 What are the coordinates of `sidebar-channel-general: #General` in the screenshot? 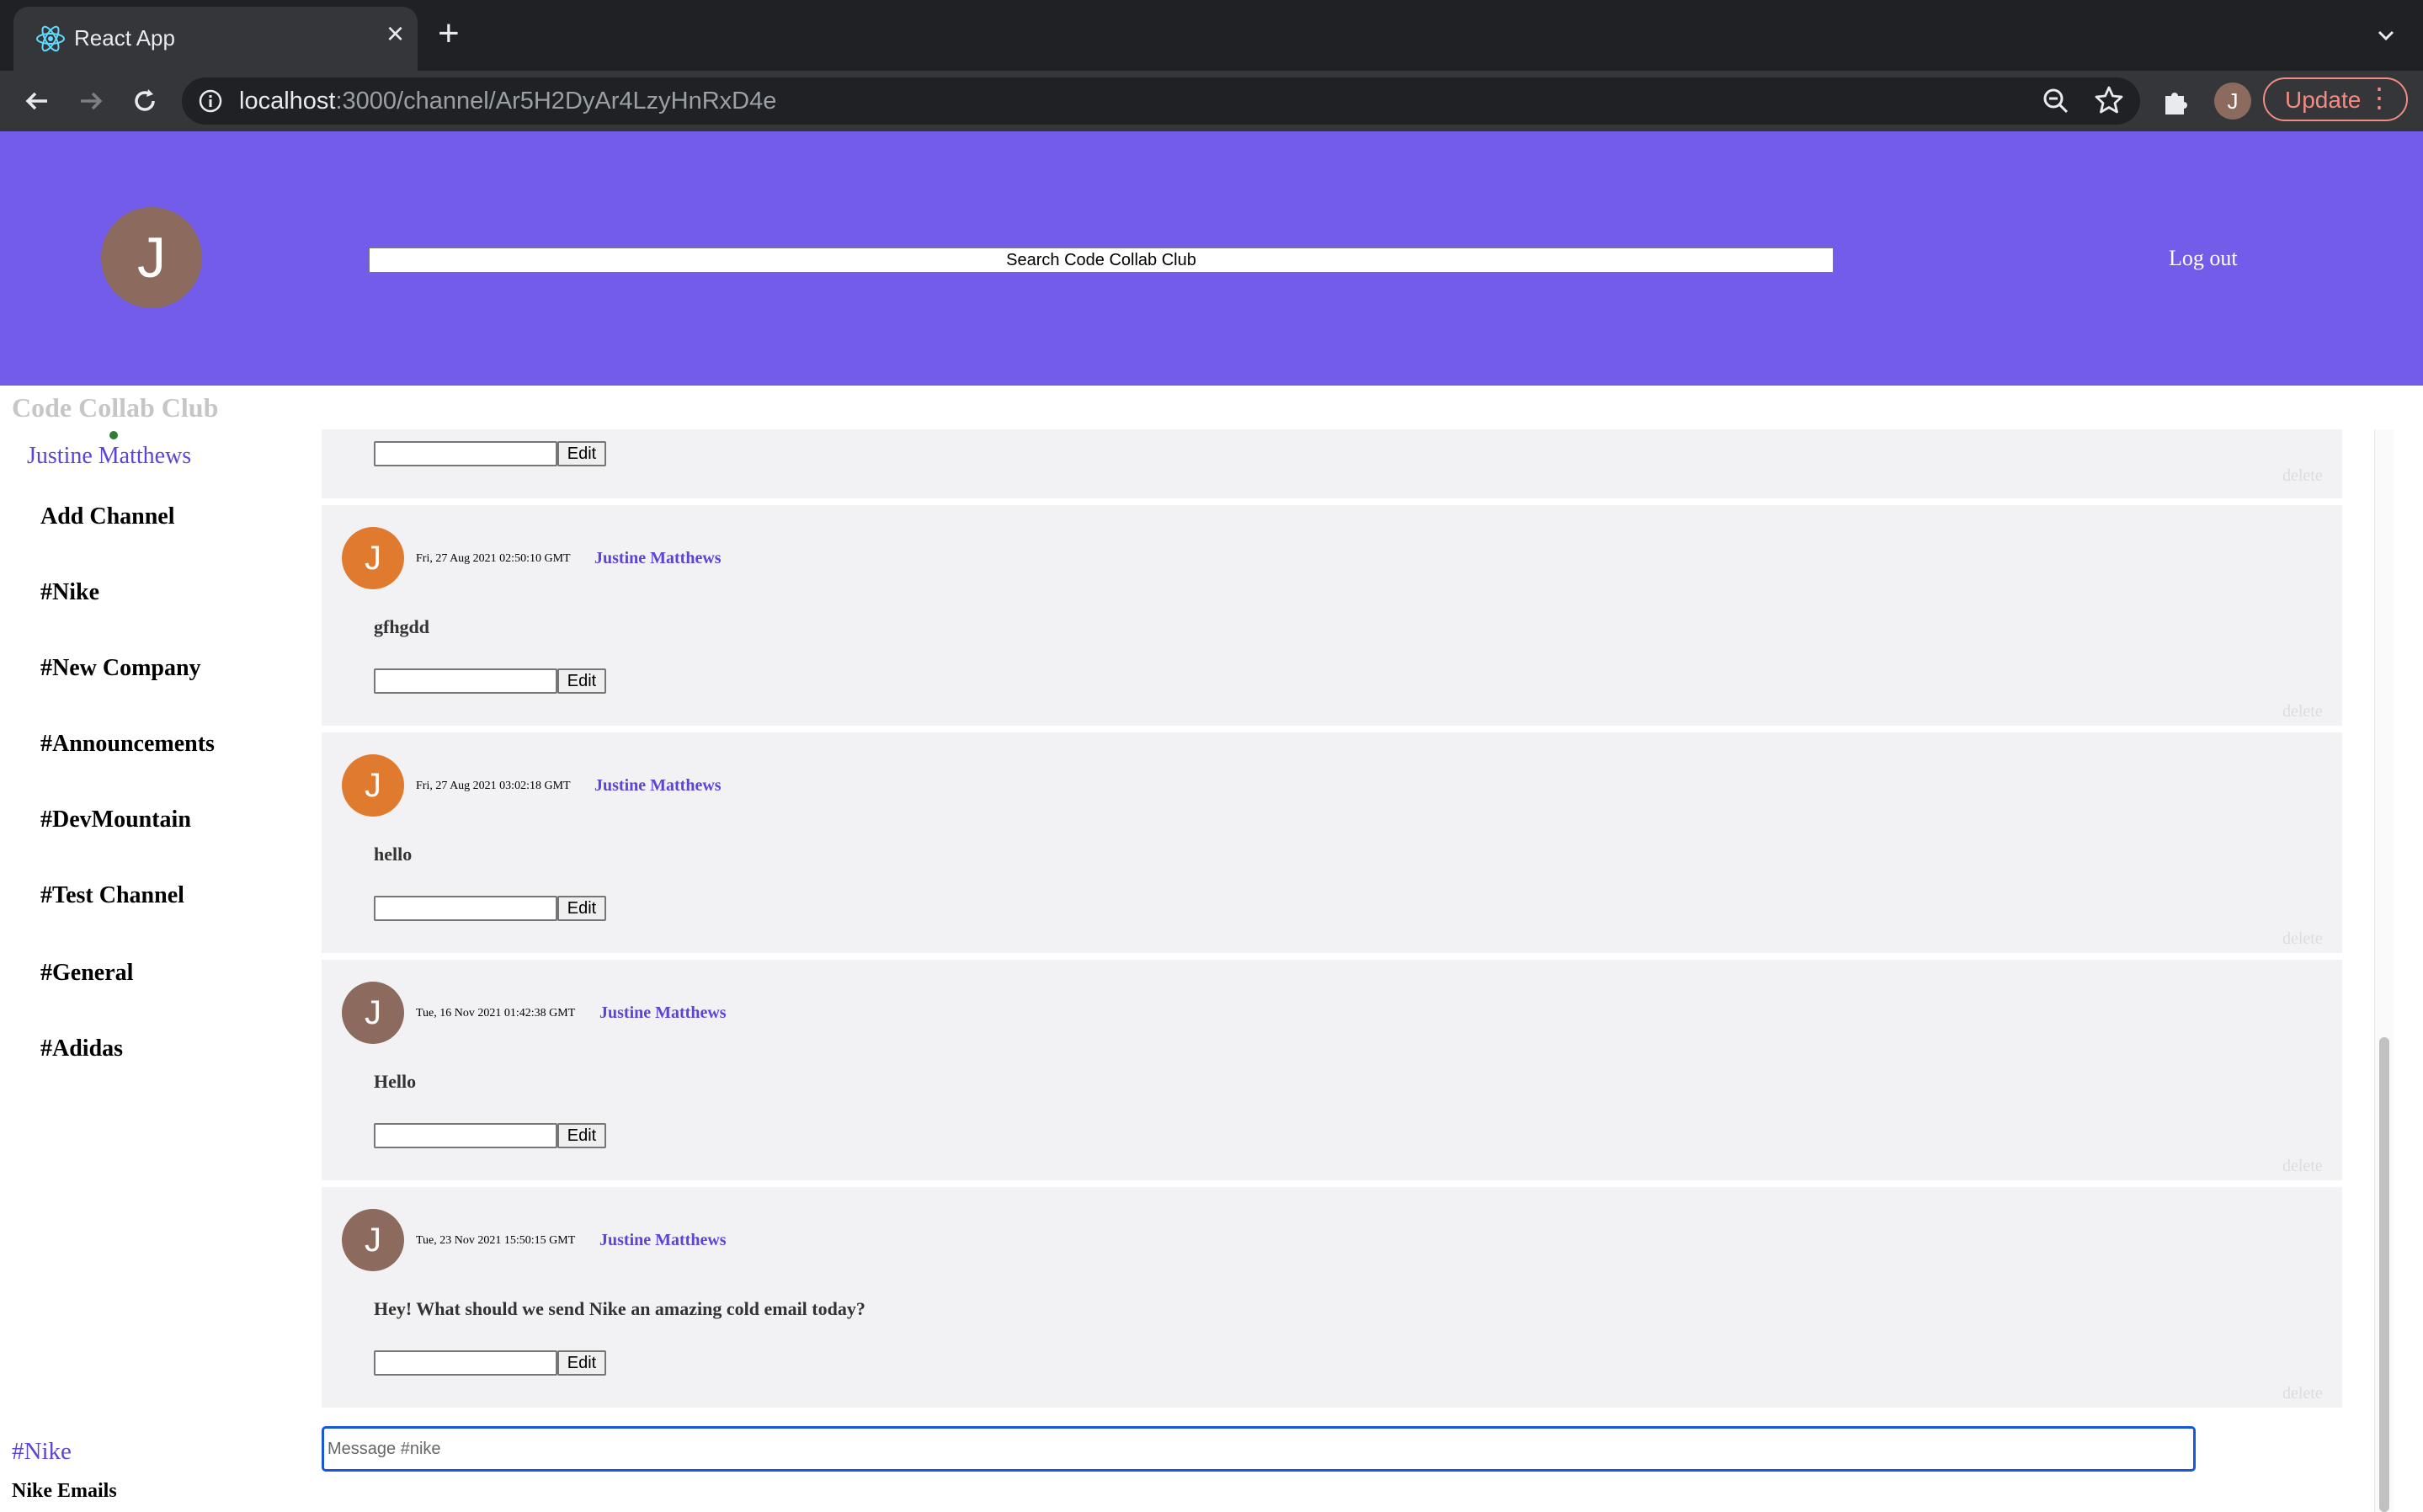 It's located at (87, 974).